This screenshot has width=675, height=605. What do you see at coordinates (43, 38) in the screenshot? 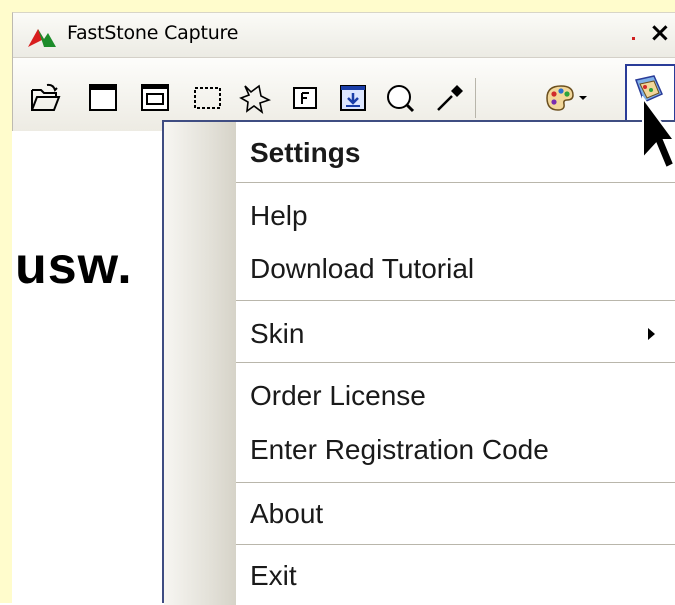
I see `faststone-logo-icon` at bounding box center [43, 38].